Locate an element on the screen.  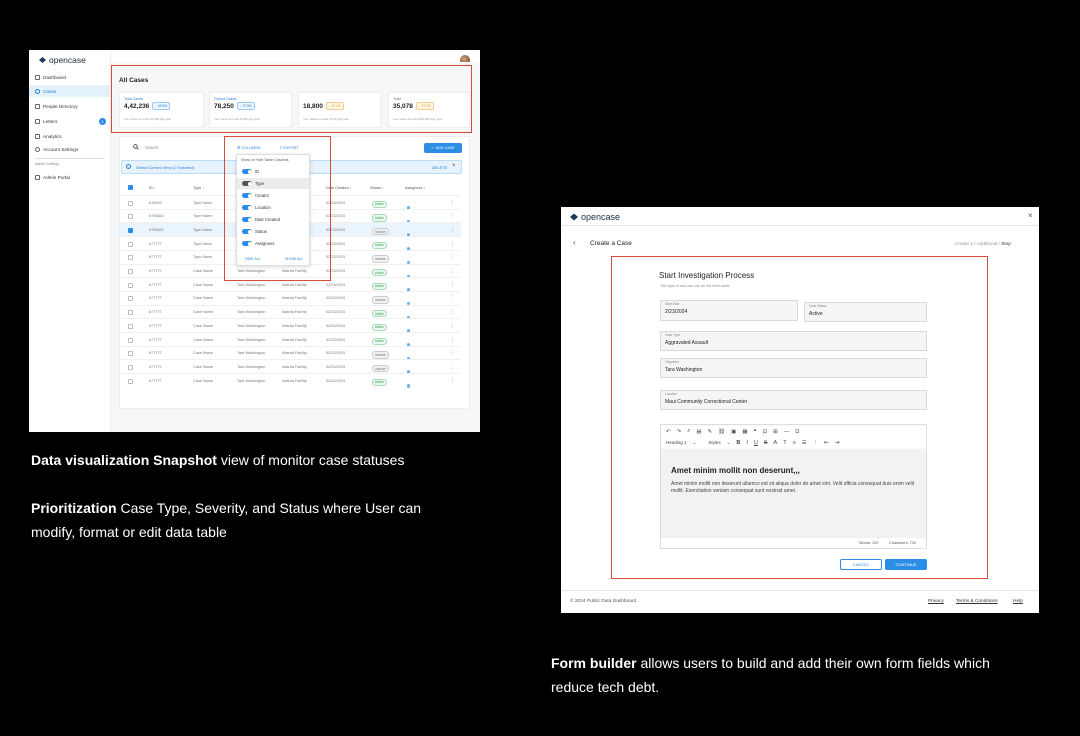
quote-icon: ❝ is located at coordinates (755, 432).